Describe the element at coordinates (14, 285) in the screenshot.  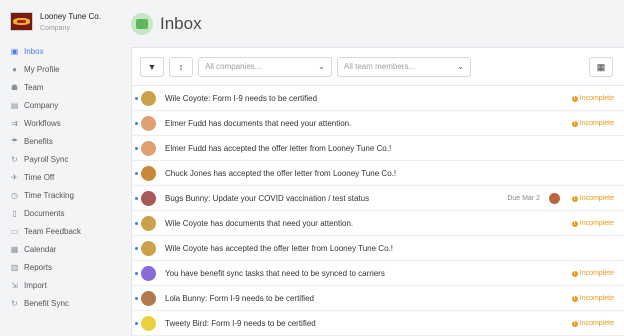
I see `import-icon: ⇲` at that location.